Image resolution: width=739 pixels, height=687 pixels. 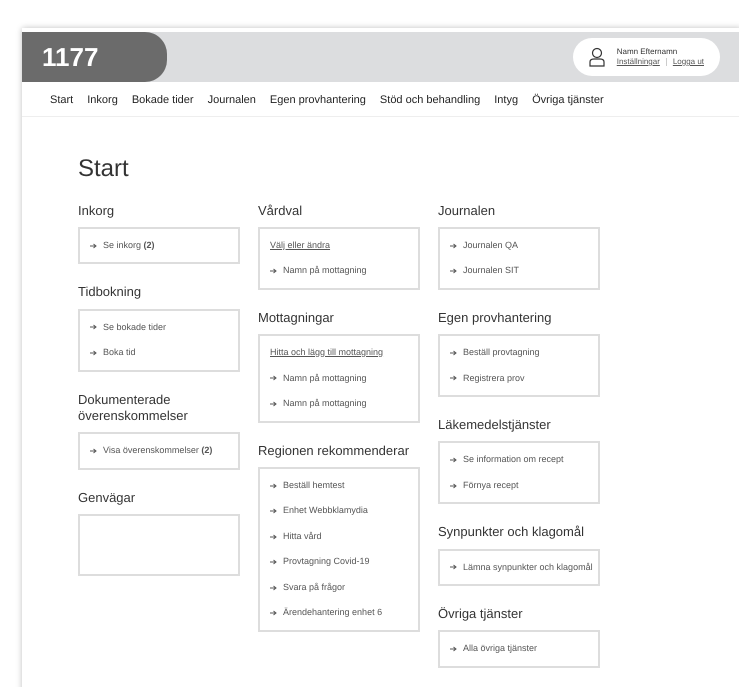 I want to click on section-heading: Läkemedelstjänster, so click(x=495, y=425).